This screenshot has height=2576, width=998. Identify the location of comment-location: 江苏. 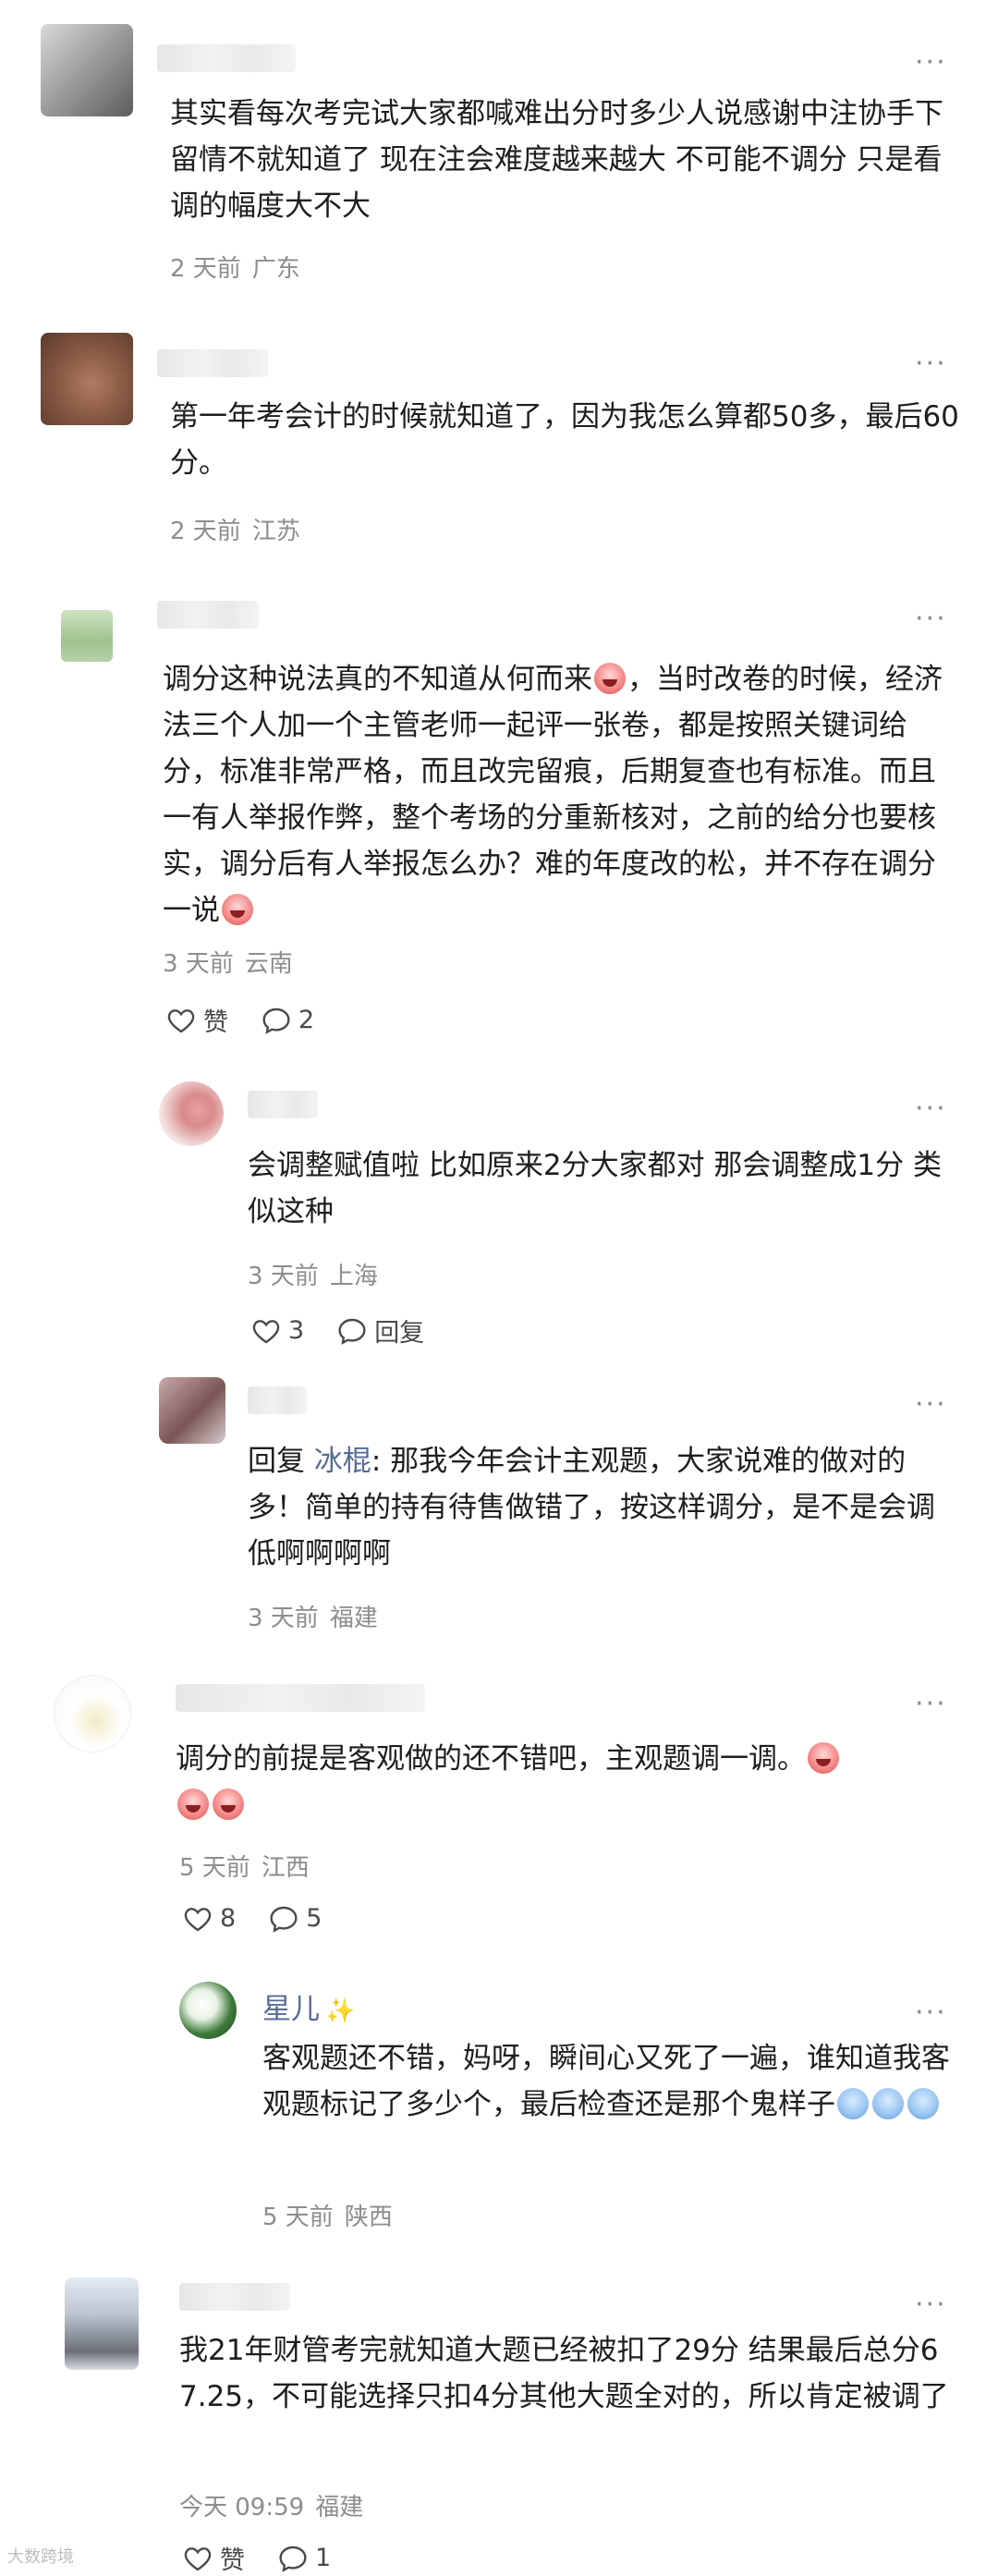
(275, 531).